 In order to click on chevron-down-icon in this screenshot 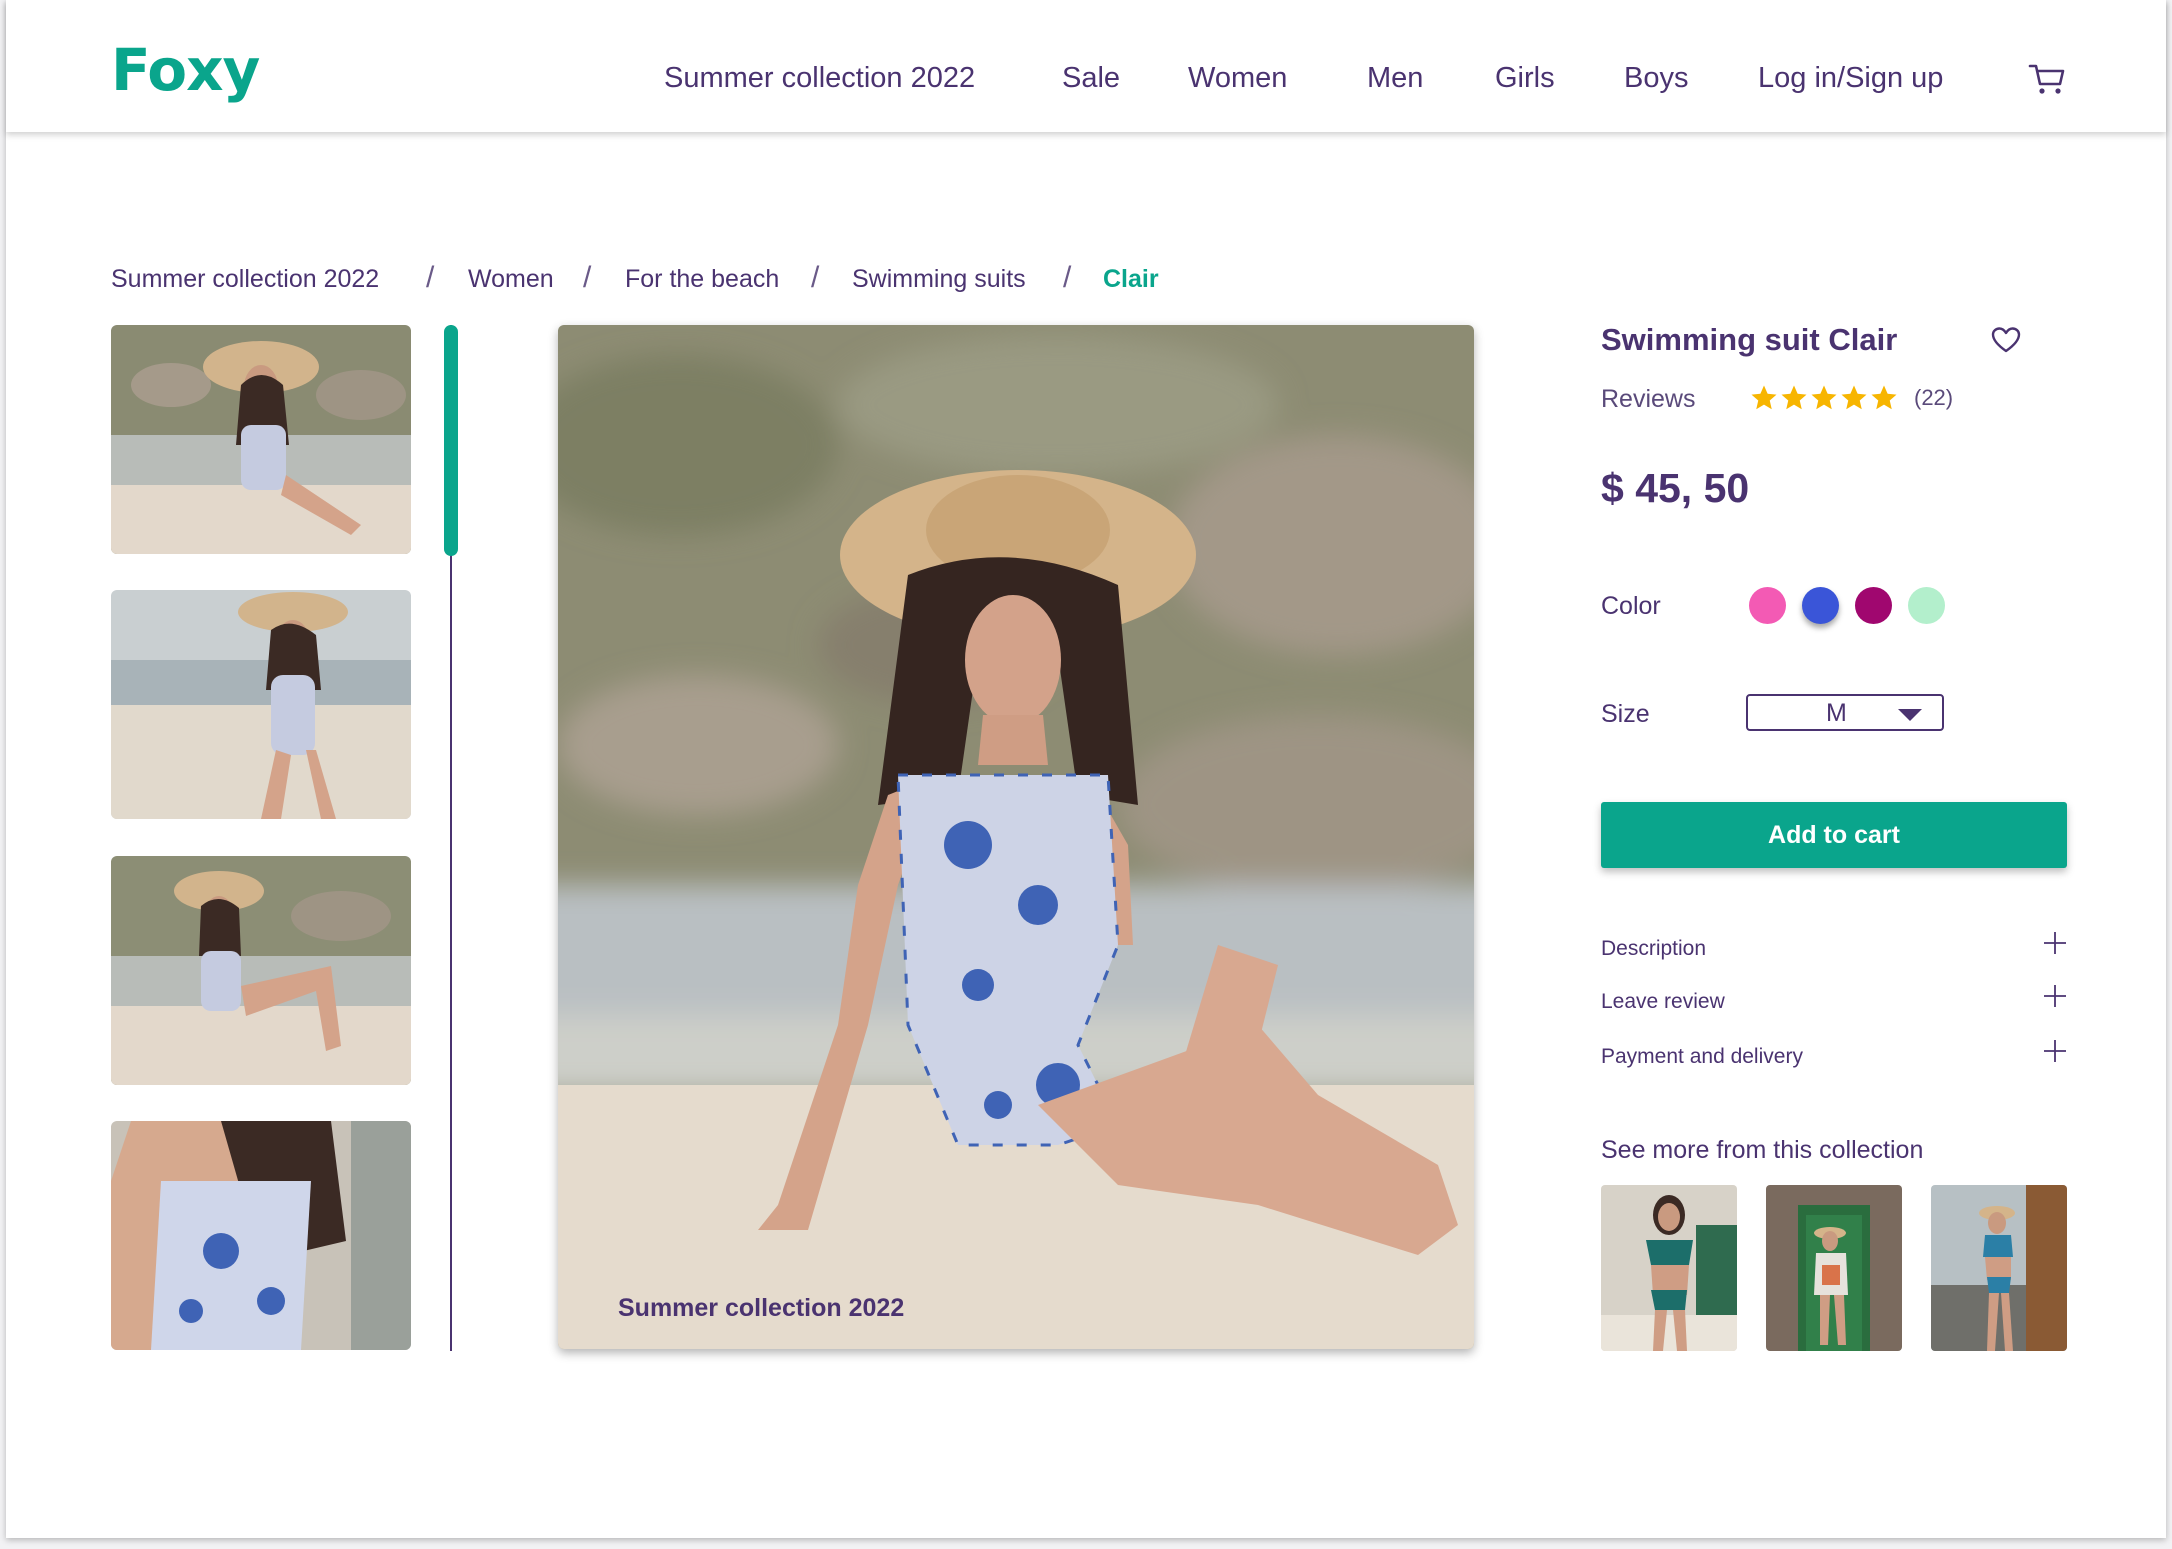, I will do `click(1910, 715)`.